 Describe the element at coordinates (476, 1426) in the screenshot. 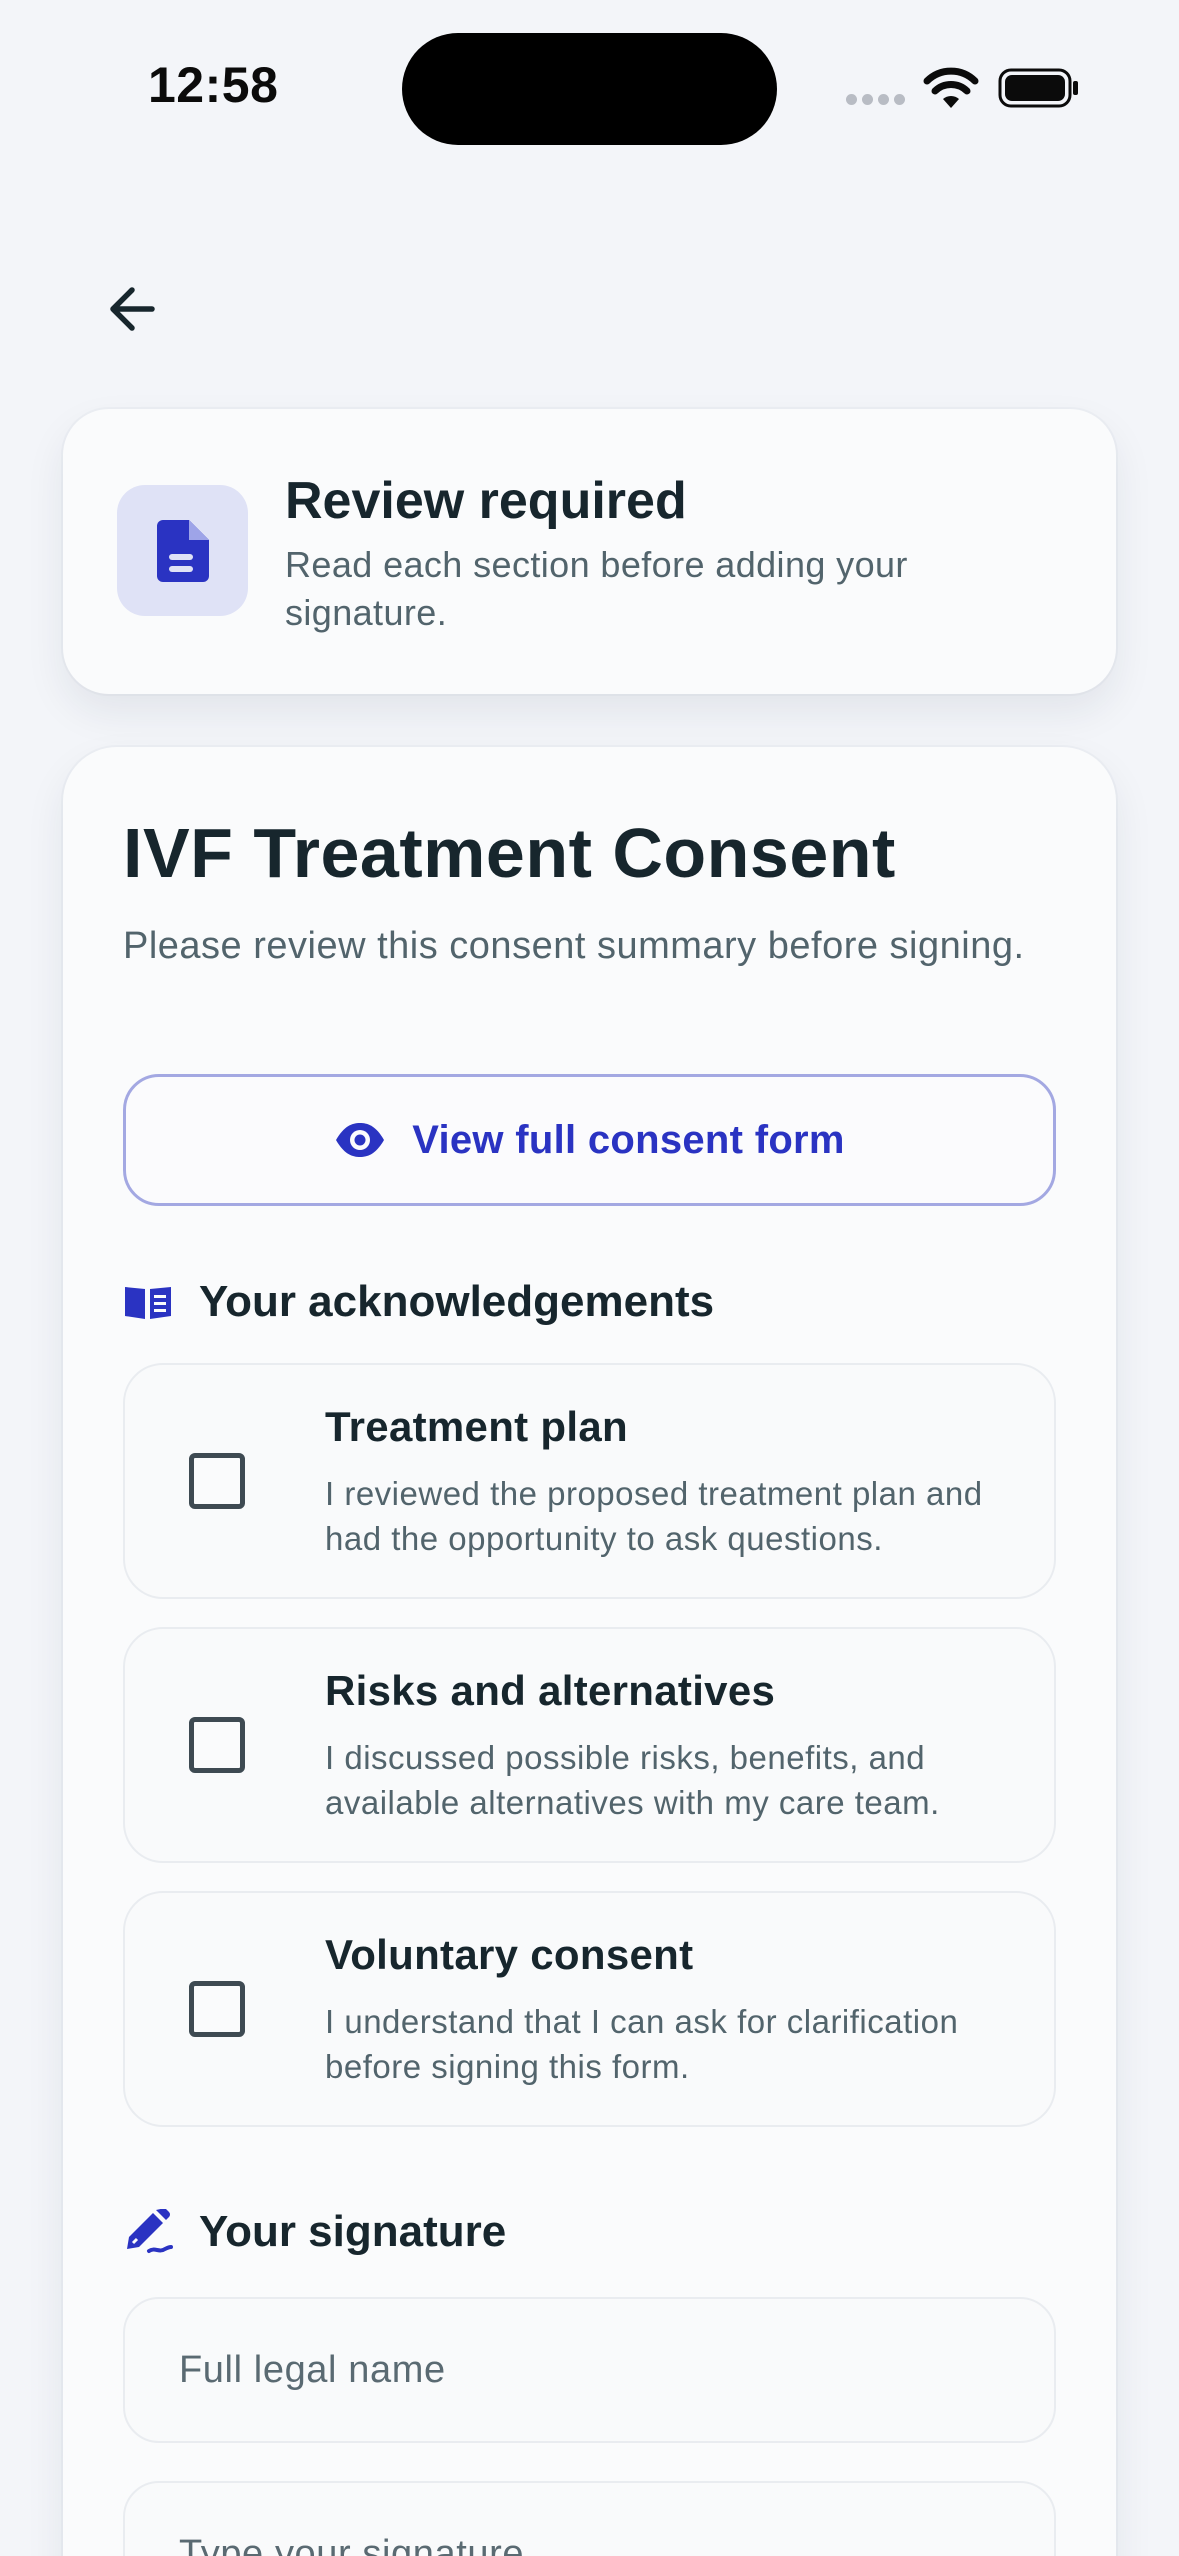

I see `ack-title: Treatment plan` at that location.